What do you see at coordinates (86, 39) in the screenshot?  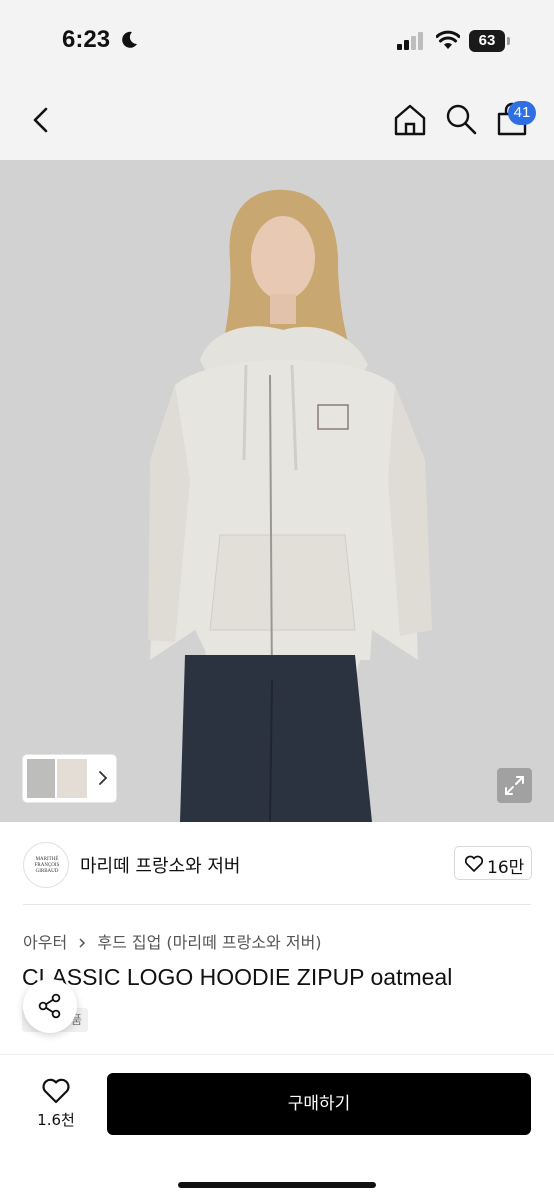 I see `status-time: 6:23` at bounding box center [86, 39].